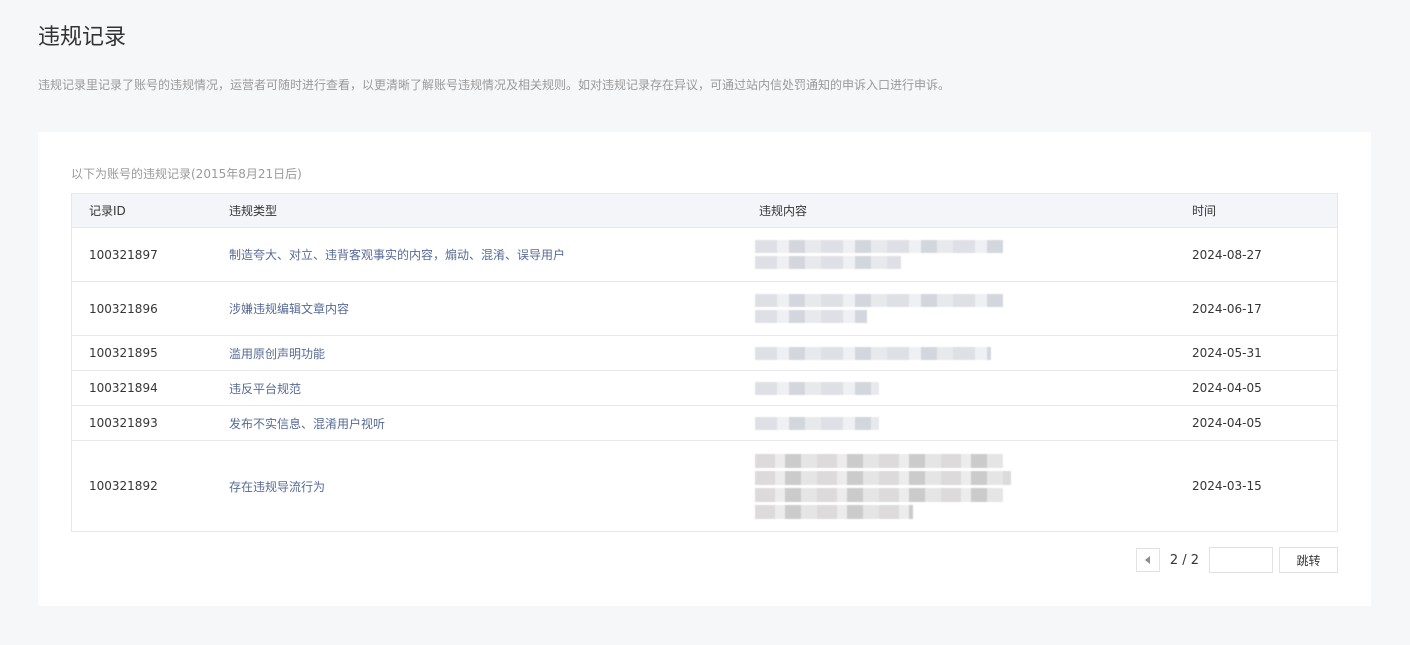 Image resolution: width=1410 pixels, height=645 pixels. I want to click on records-caption: 以下为账号的违规记录(2015年8月21日后), so click(186, 174).